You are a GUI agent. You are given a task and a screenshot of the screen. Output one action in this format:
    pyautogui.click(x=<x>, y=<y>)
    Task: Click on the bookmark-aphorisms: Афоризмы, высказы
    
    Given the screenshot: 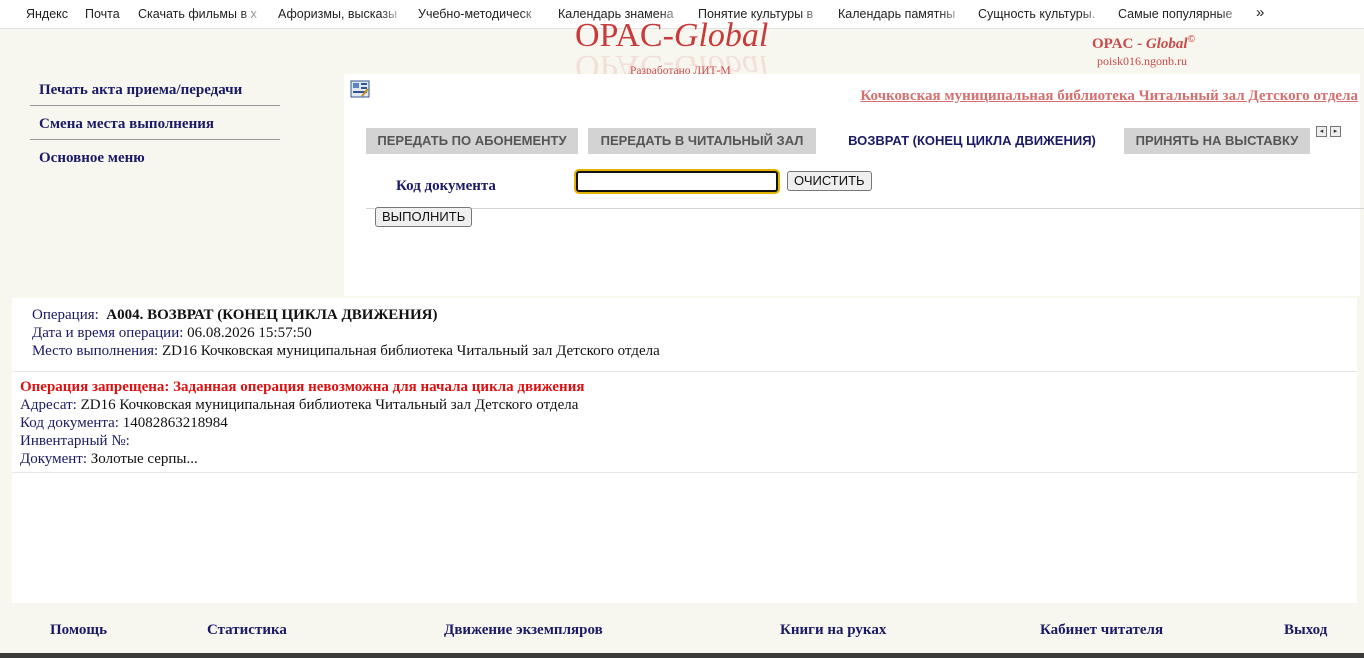 What is the action you would take?
    pyautogui.click(x=342, y=14)
    